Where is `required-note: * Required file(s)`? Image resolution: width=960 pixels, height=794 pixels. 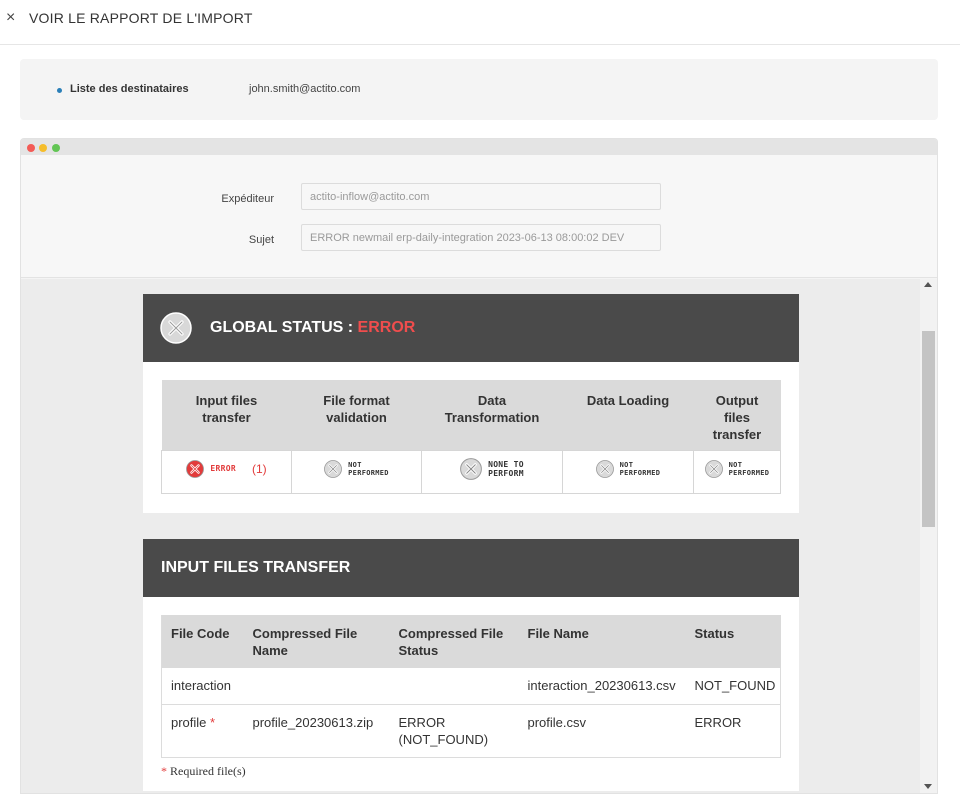 required-note: * Required file(s) is located at coordinates (471, 771).